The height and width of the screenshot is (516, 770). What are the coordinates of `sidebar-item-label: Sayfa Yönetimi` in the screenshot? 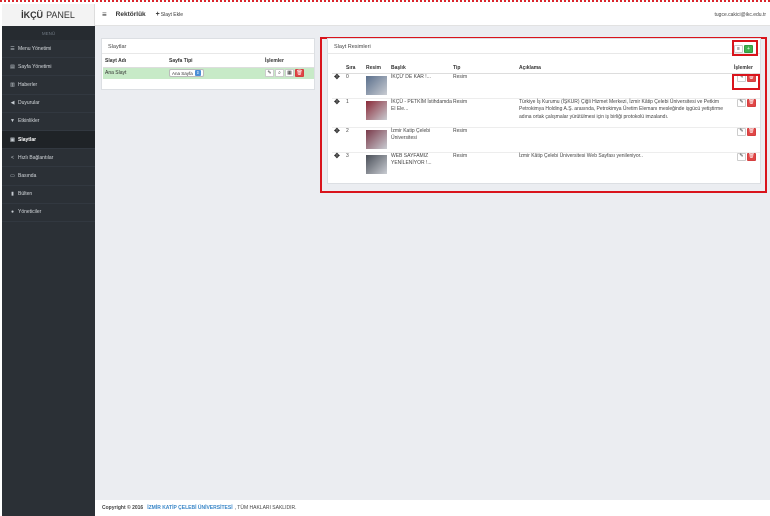 It's located at (35, 66).